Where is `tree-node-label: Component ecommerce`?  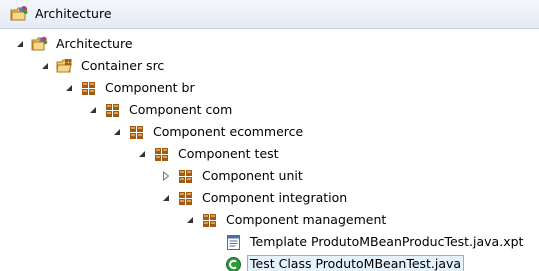 tree-node-label: Component ecommerce is located at coordinates (228, 131).